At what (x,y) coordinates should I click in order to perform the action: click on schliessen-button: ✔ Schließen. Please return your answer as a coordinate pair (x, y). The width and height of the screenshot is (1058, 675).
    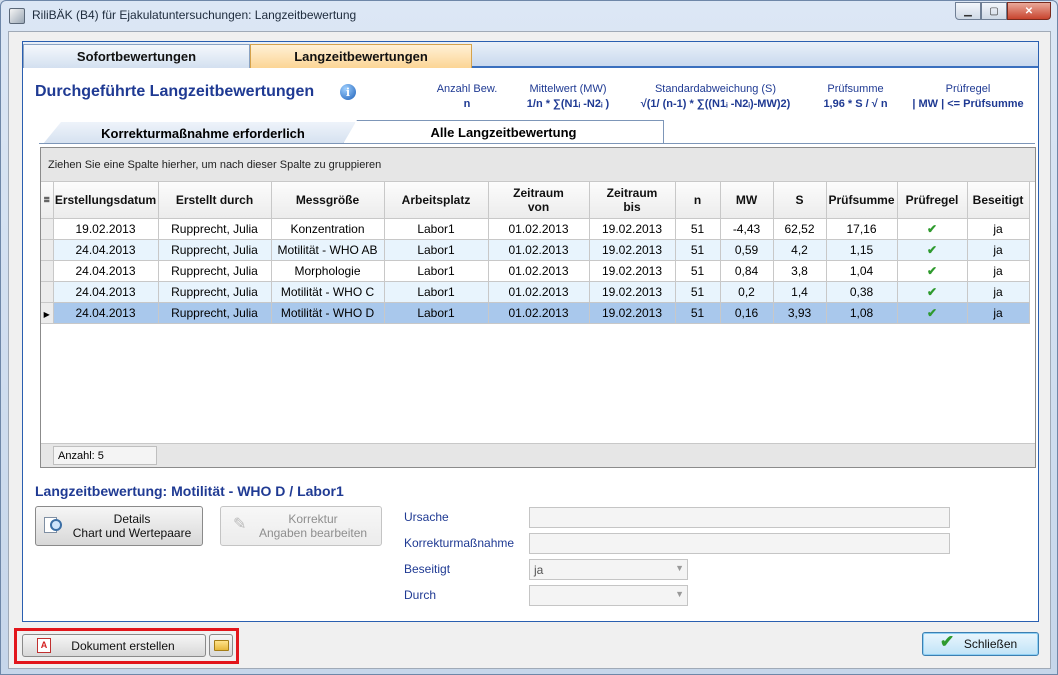
    Looking at the image, I should click on (980, 644).